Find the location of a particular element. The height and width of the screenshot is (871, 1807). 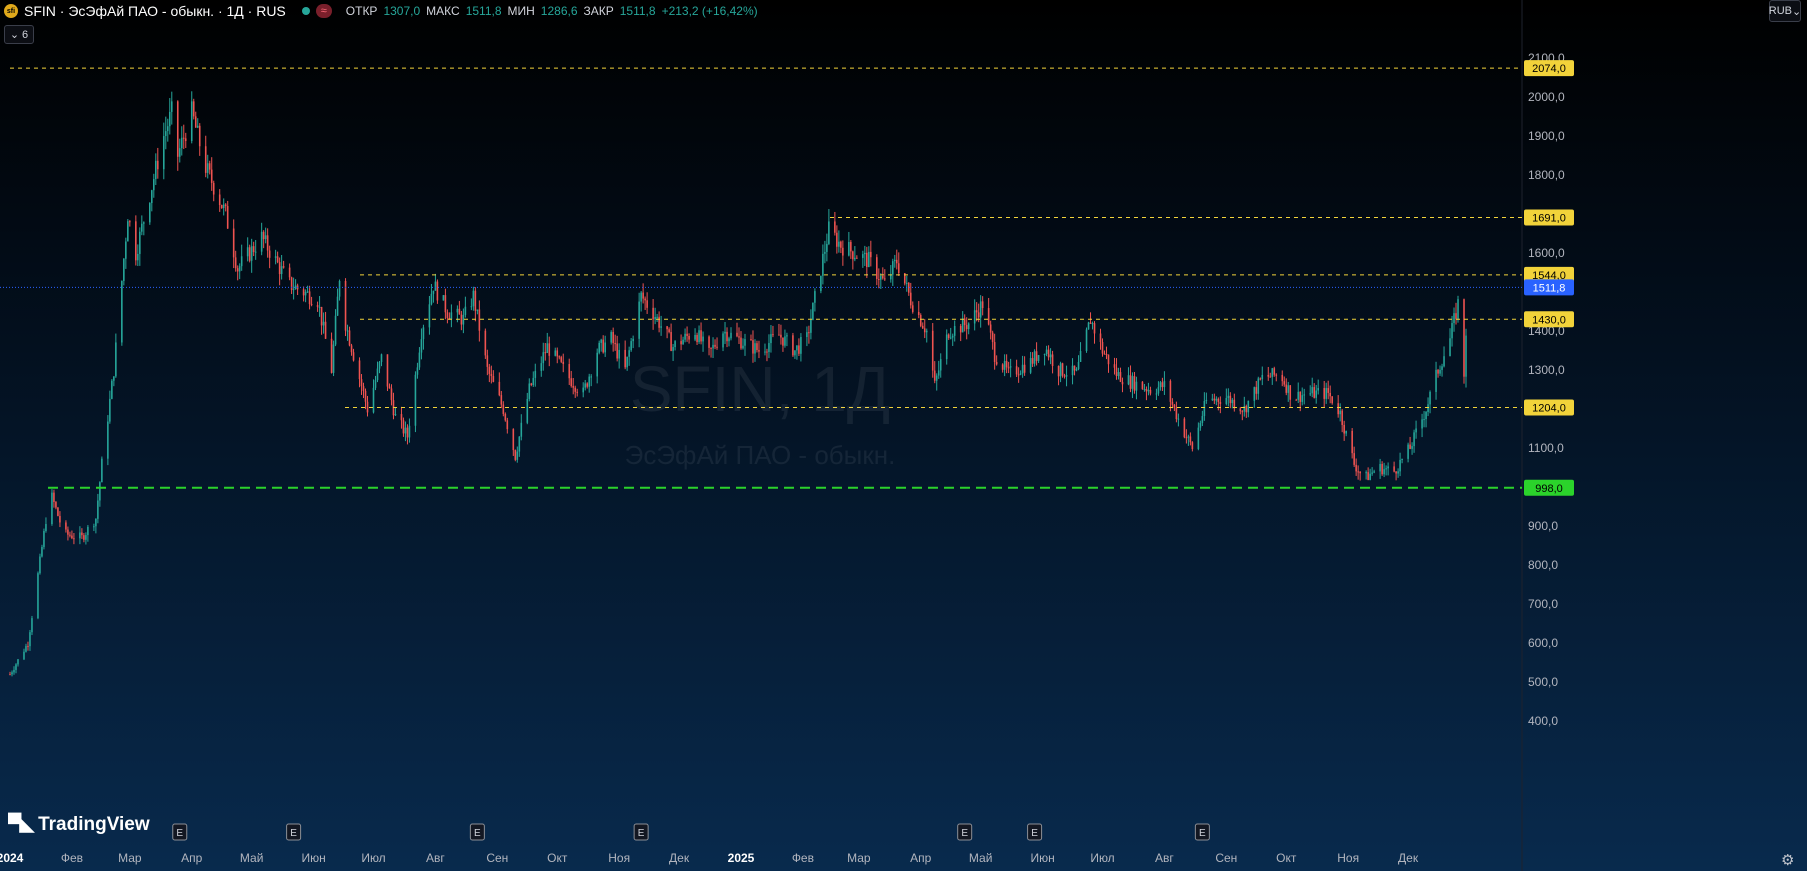

x-tick-label: Авг is located at coordinates (435, 858).